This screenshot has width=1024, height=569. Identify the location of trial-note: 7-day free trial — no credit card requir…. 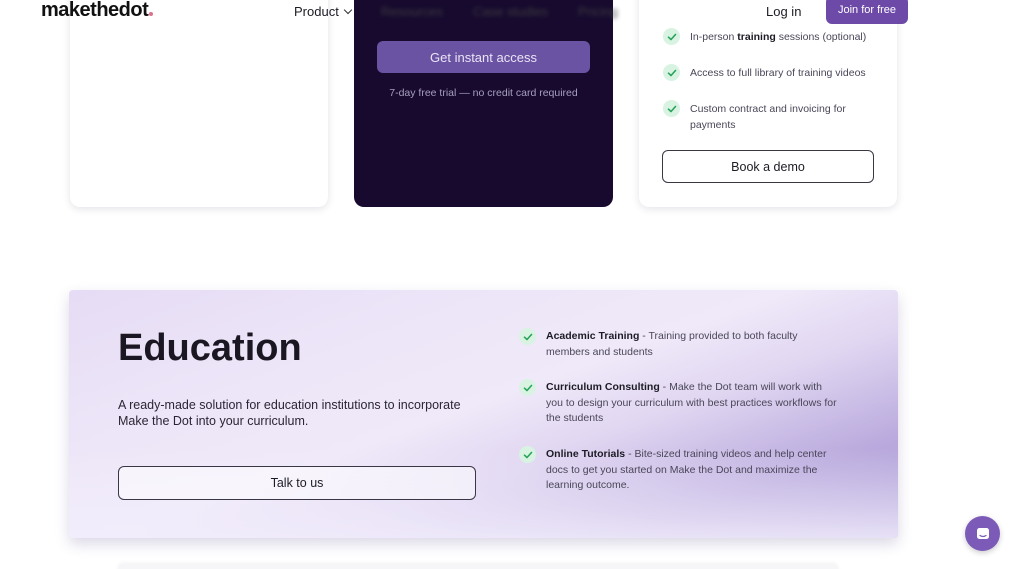
(483, 93).